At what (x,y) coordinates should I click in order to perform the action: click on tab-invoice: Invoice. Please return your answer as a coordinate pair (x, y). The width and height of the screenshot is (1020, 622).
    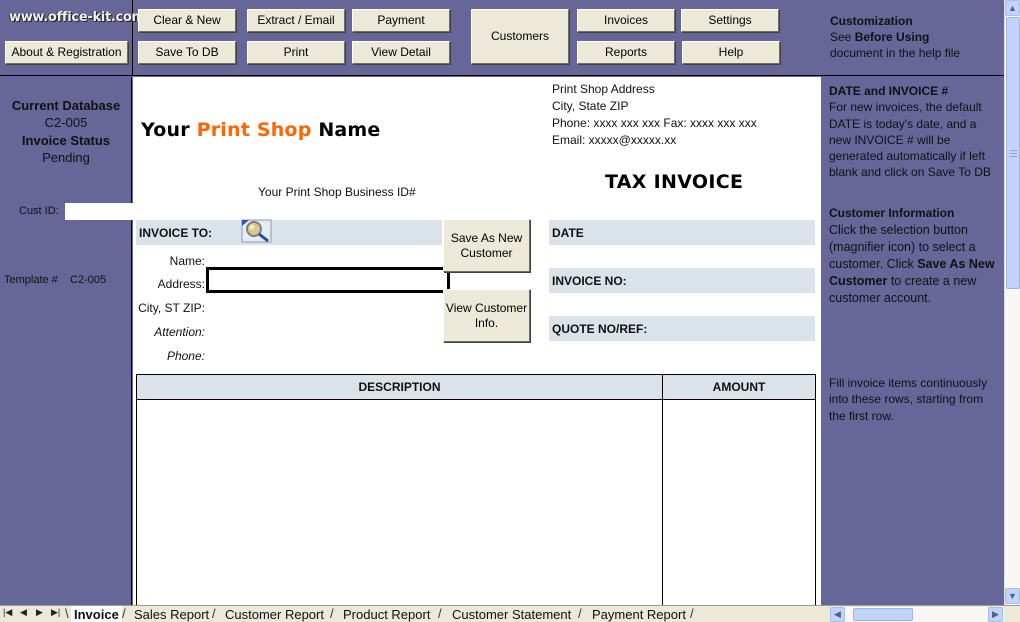
    Looking at the image, I should click on (96, 614).